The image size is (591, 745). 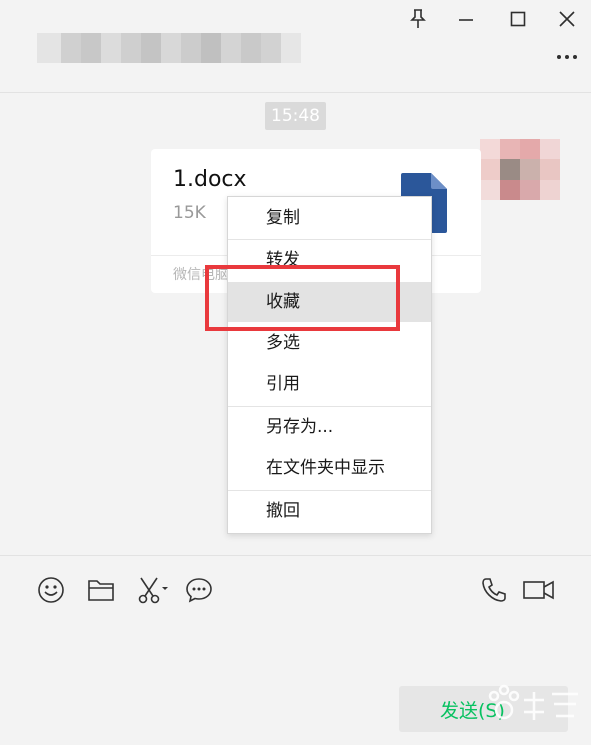 I want to click on maximize-icon, so click(x=518, y=19).